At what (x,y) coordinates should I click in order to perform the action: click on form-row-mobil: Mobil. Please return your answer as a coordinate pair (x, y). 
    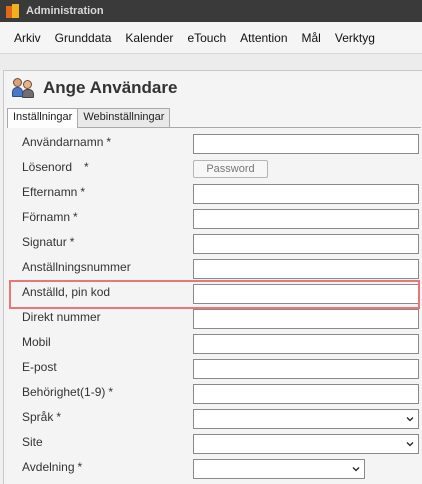
    Looking at the image, I should click on (214, 344).